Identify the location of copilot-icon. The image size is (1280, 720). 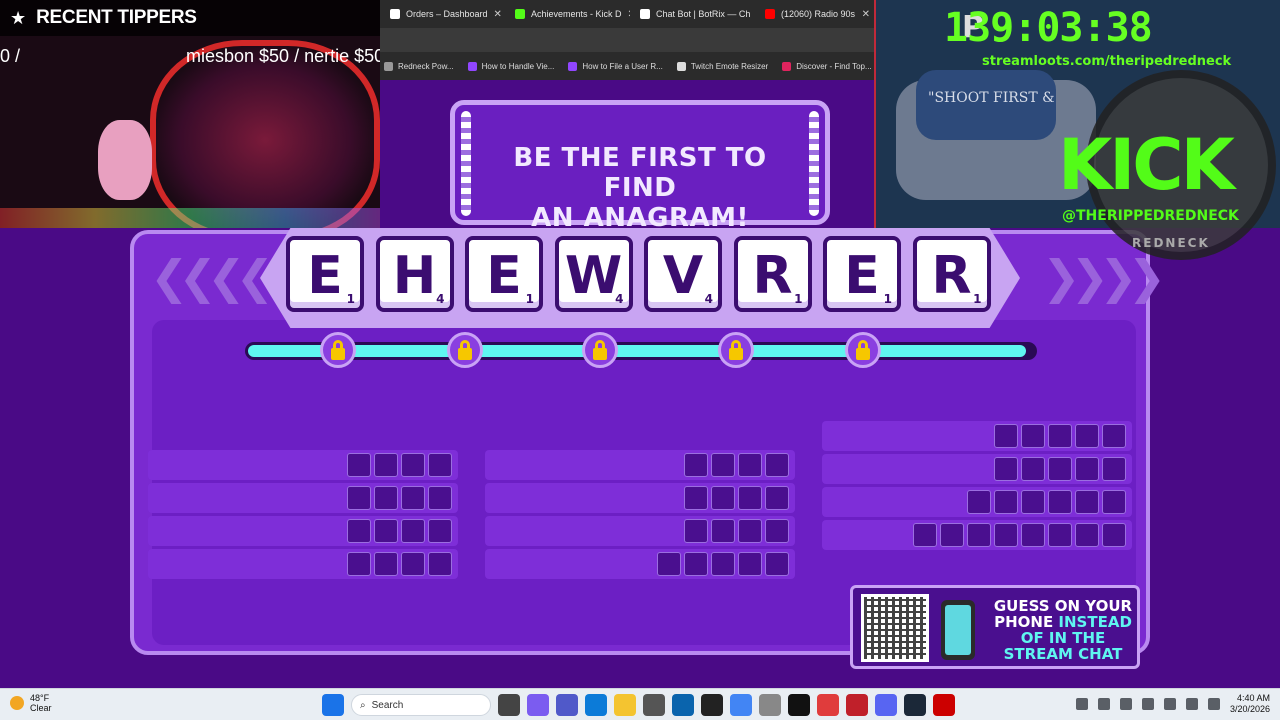
(538, 705).